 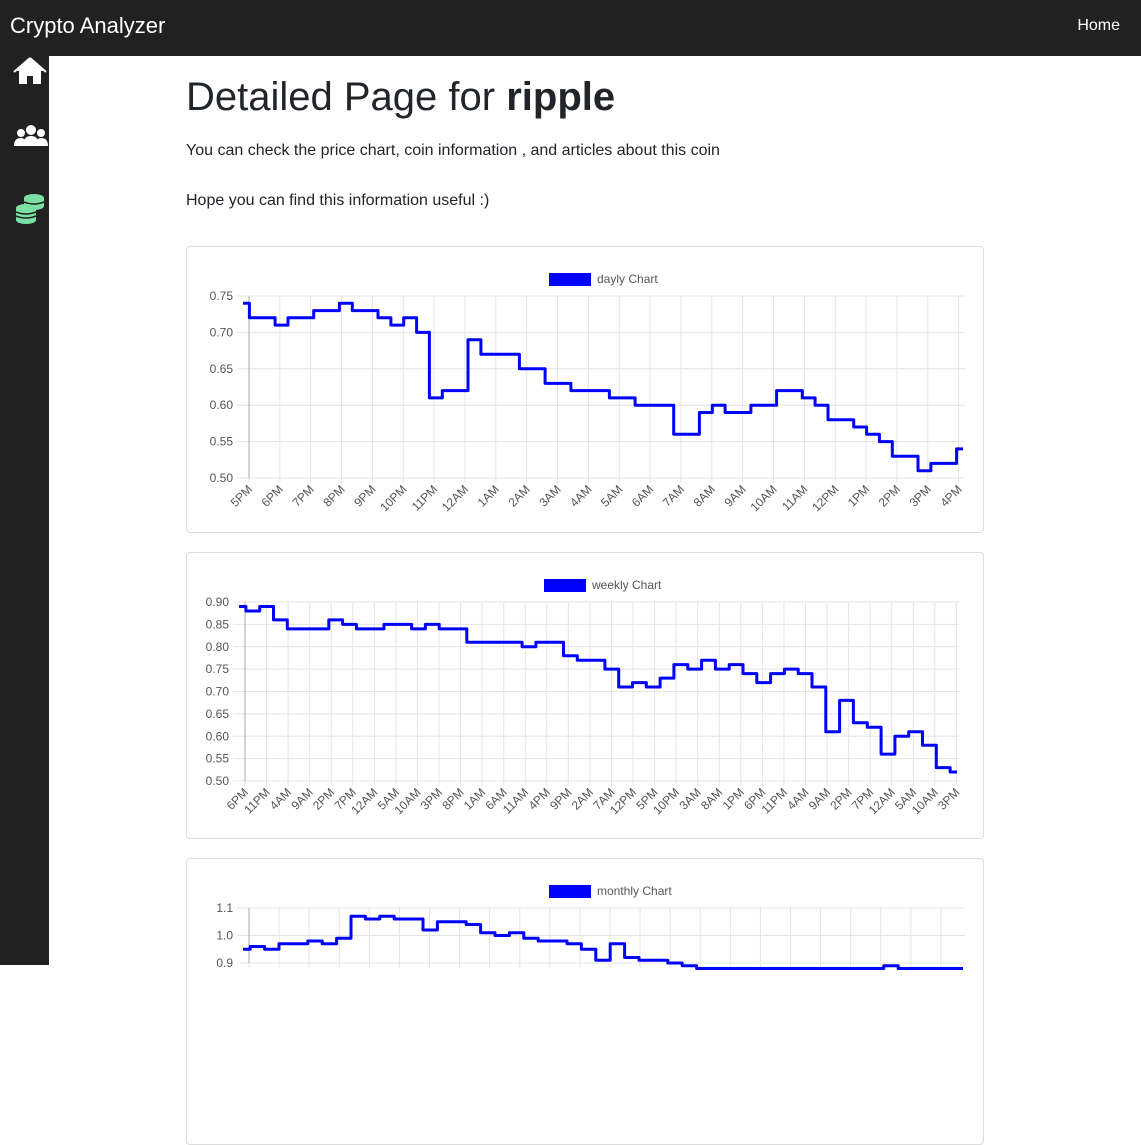 I want to click on top-navbar: Crypto Analyzer Home, so click(x=570, y=28).